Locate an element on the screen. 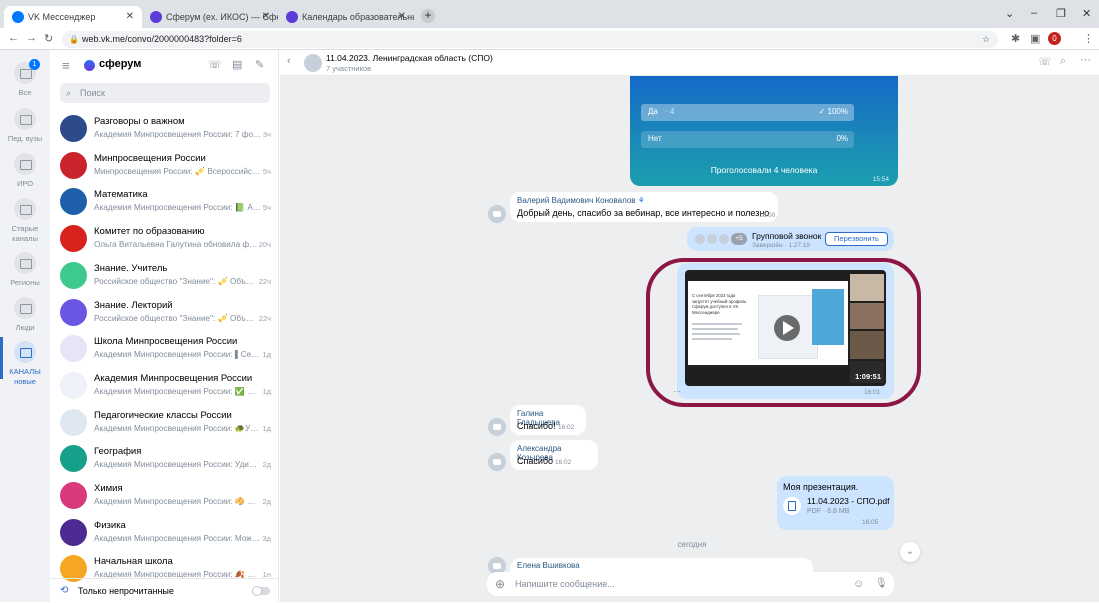  chat-members-count: 7 участников is located at coordinates (348, 68).